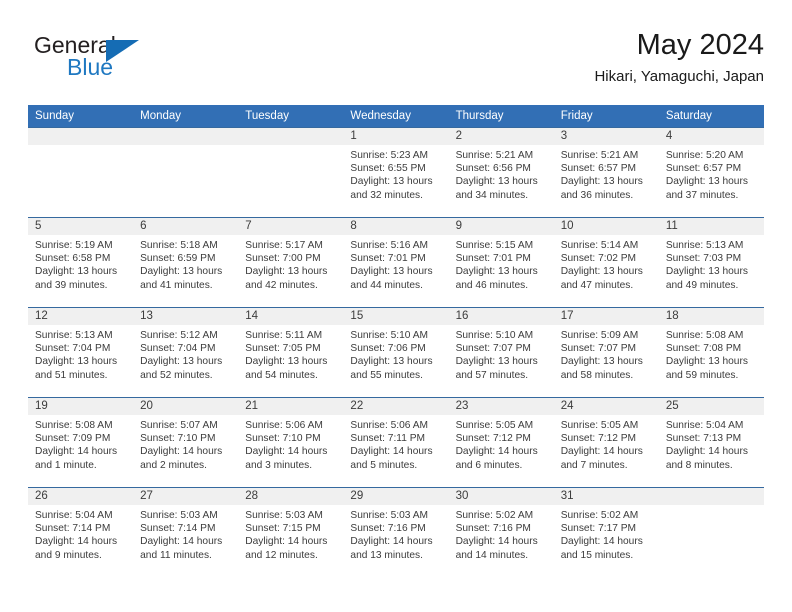 This screenshot has height=612, width=792. Describe the element at coordinates (601, 458) in the screenshot. I see `daylight-duration: Daylight: 14 hours and 7 minutes.` at that location.